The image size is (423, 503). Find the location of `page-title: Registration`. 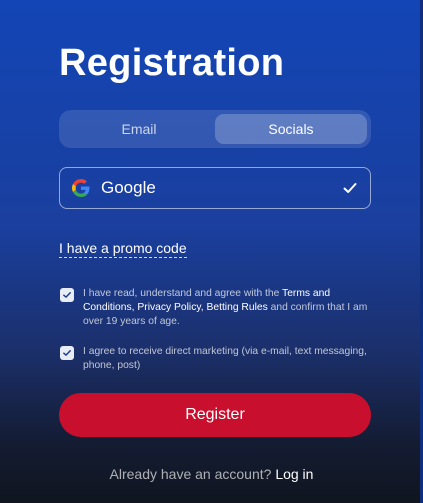

page-title: Registration is located at coordinates (172, 63).